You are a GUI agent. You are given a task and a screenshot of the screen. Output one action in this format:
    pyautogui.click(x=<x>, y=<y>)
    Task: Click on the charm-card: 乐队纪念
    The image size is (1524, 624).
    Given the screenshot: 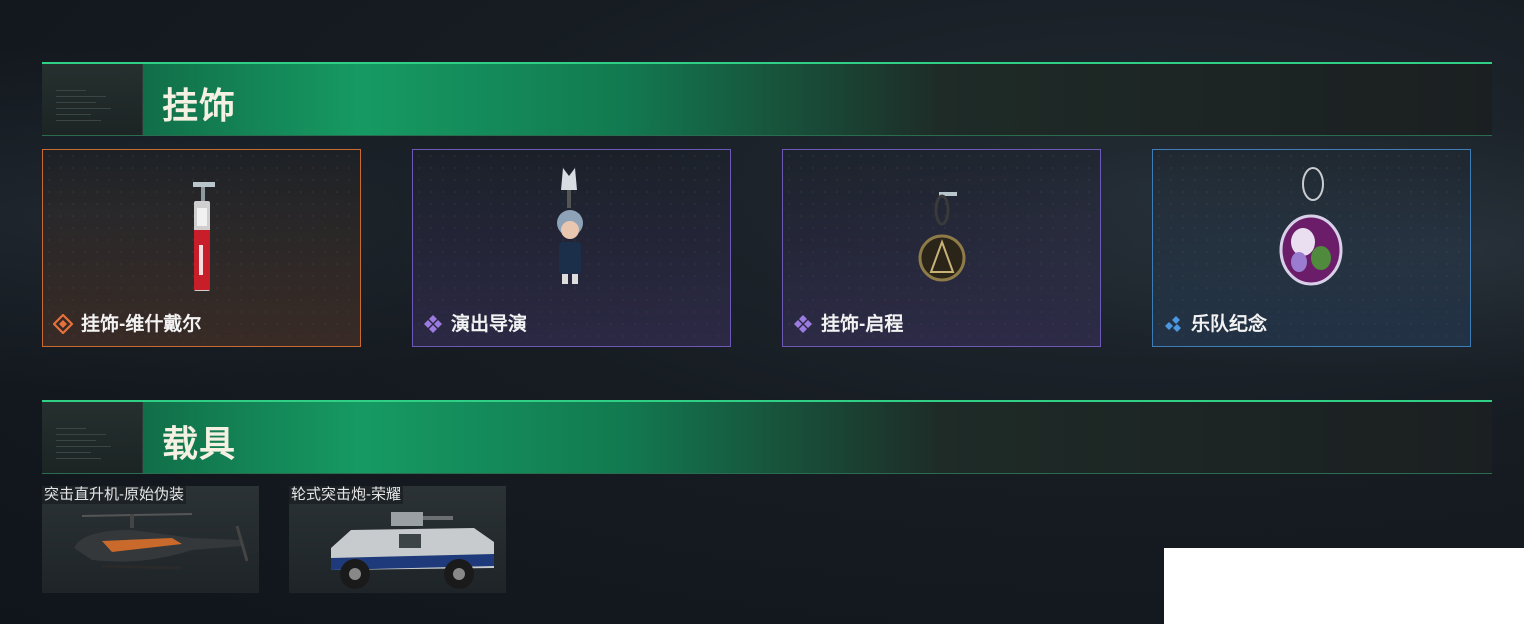 What is the action you would take?
    pyautogui.click(x=1311, y=248)
    